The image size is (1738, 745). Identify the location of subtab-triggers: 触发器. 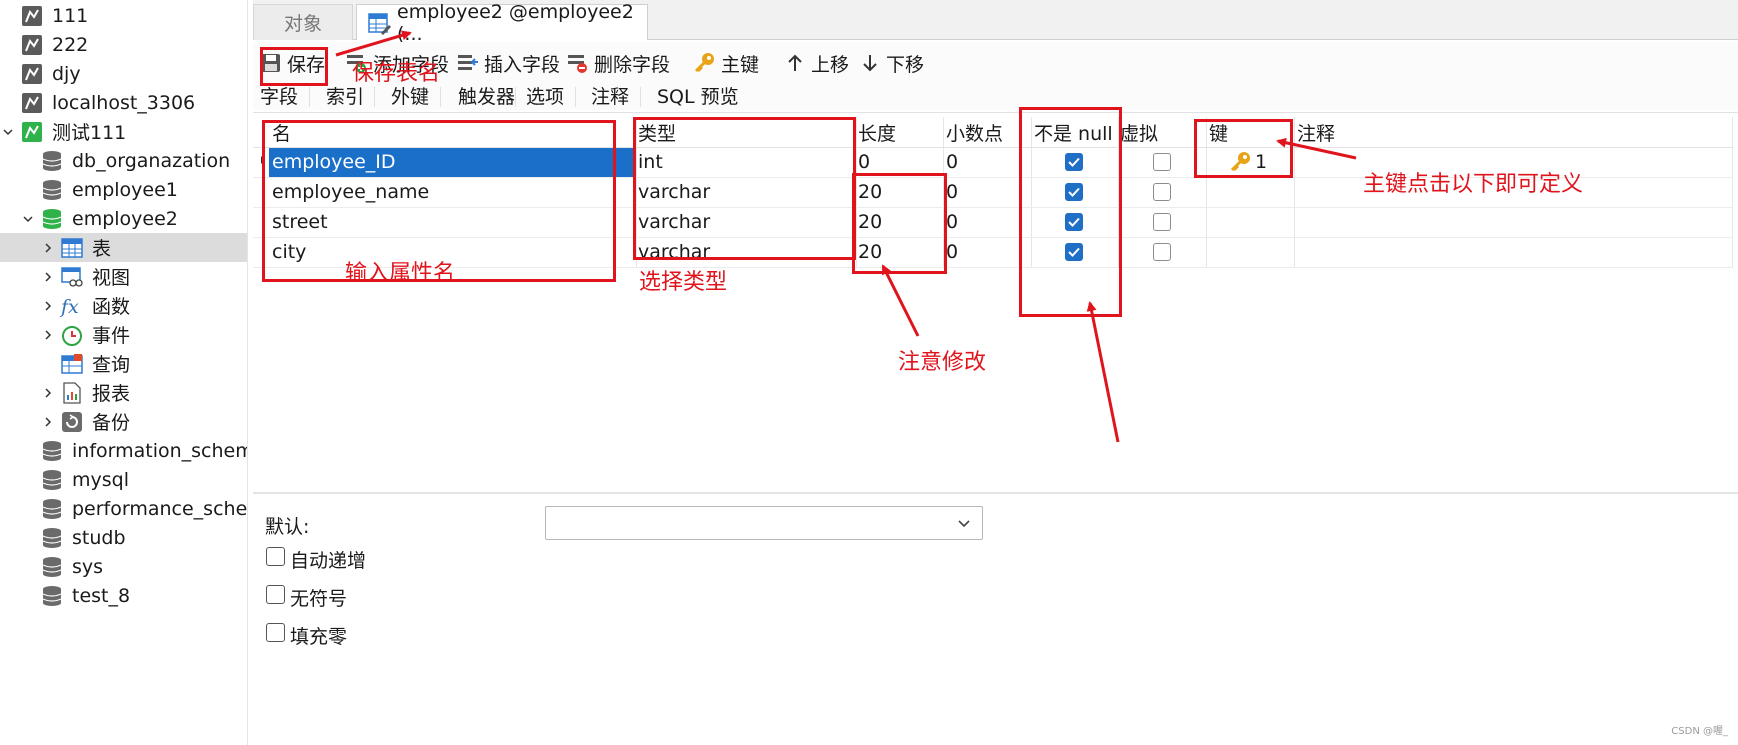
(486, 97).